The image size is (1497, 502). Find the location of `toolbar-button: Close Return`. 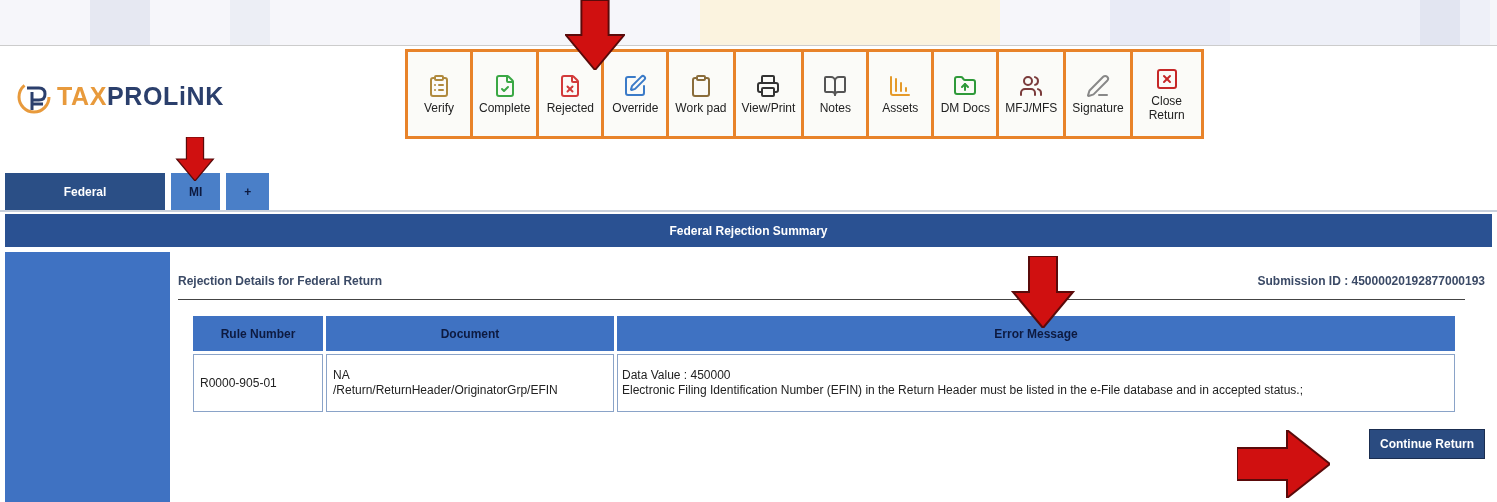

toolbar-button: Close Return is located at coordinates (1166, 94).